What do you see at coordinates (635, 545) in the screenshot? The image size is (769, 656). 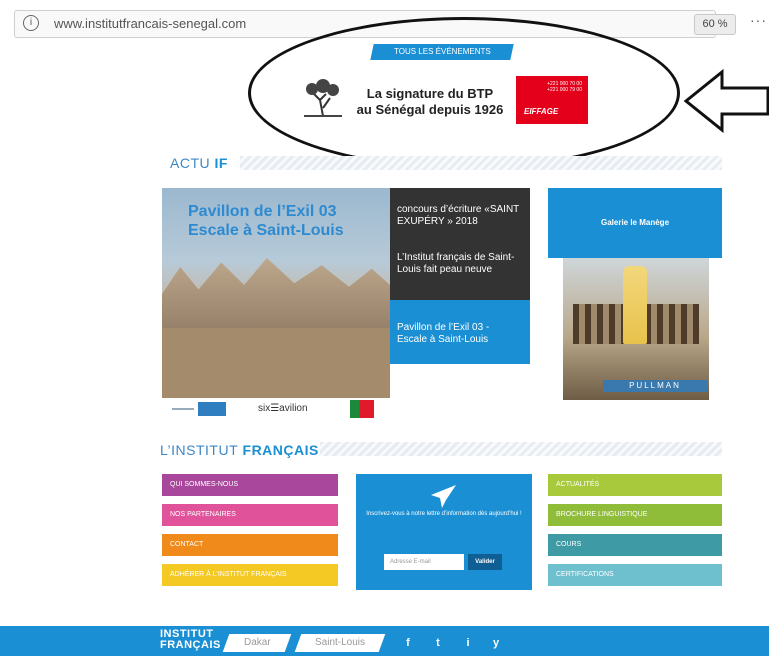 I see `institut-link-right-2: COURS` at bounding box center [635, 545].